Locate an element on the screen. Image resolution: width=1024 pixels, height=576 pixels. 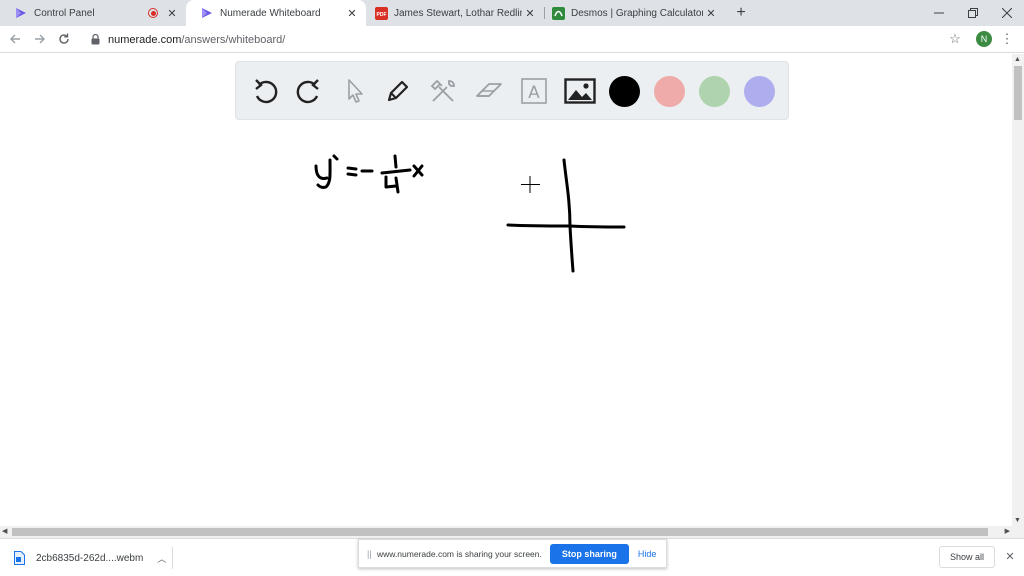
hide-button: Hide is located at coordinates (647, 554).